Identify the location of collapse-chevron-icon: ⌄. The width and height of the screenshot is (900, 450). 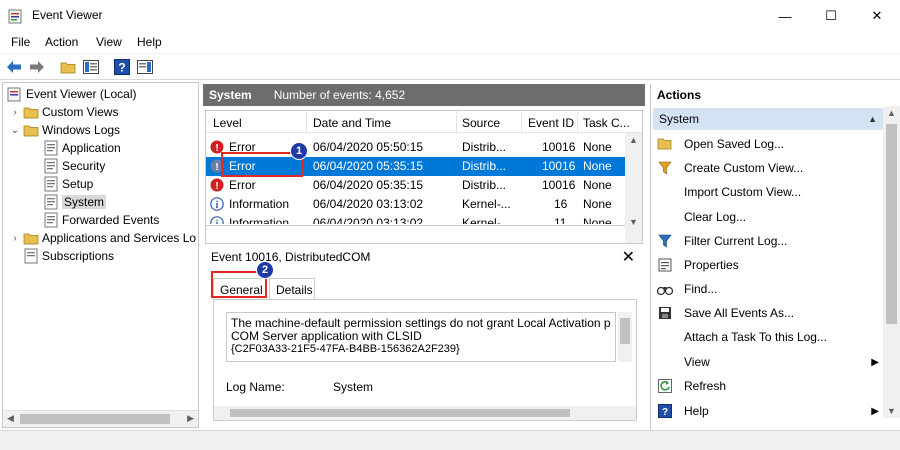
(15, 130).